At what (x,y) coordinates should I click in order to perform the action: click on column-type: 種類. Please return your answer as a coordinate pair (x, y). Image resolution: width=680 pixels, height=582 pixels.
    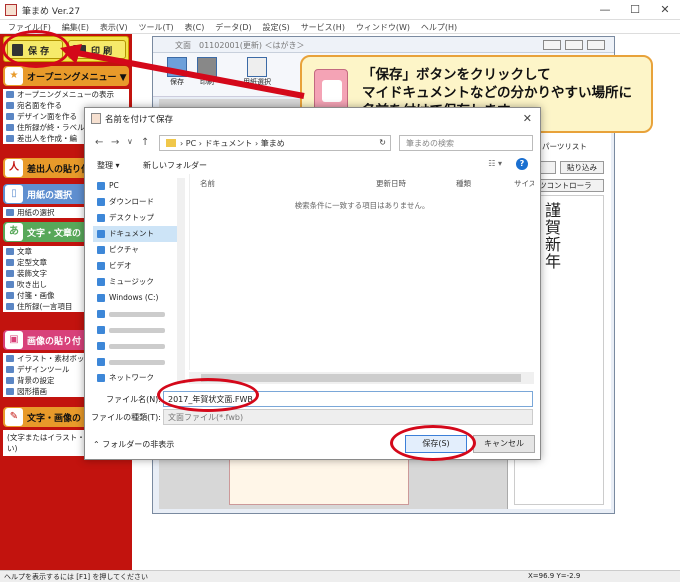
    Looking at the image, I should click on (463, 183).